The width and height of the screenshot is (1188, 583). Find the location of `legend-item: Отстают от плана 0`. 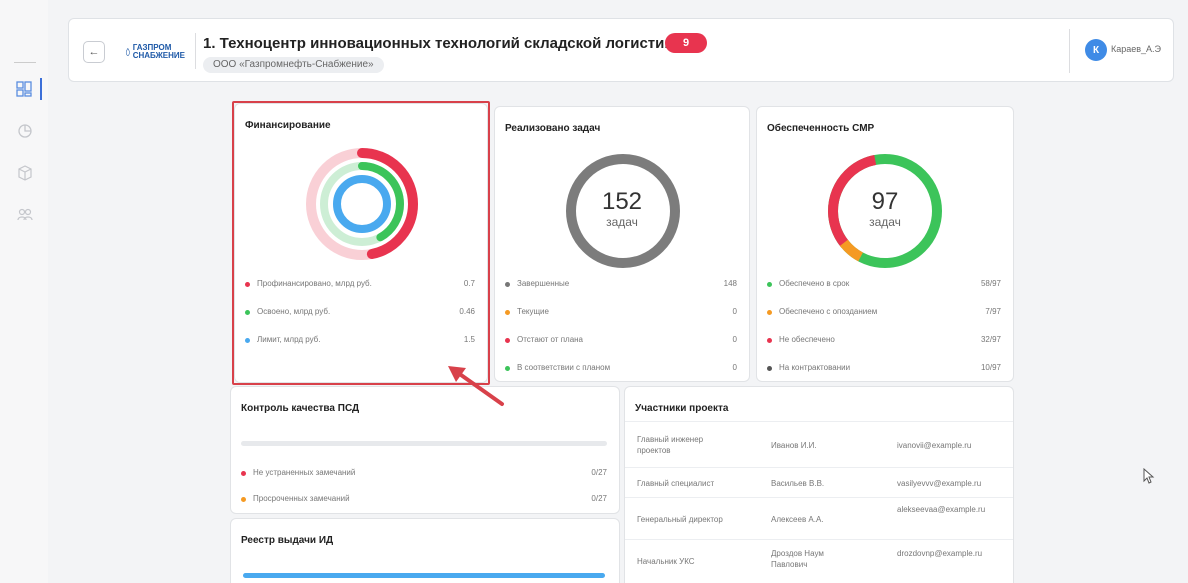

legend-item: Отстают от плана 0 is located at coordinates (621, 341).